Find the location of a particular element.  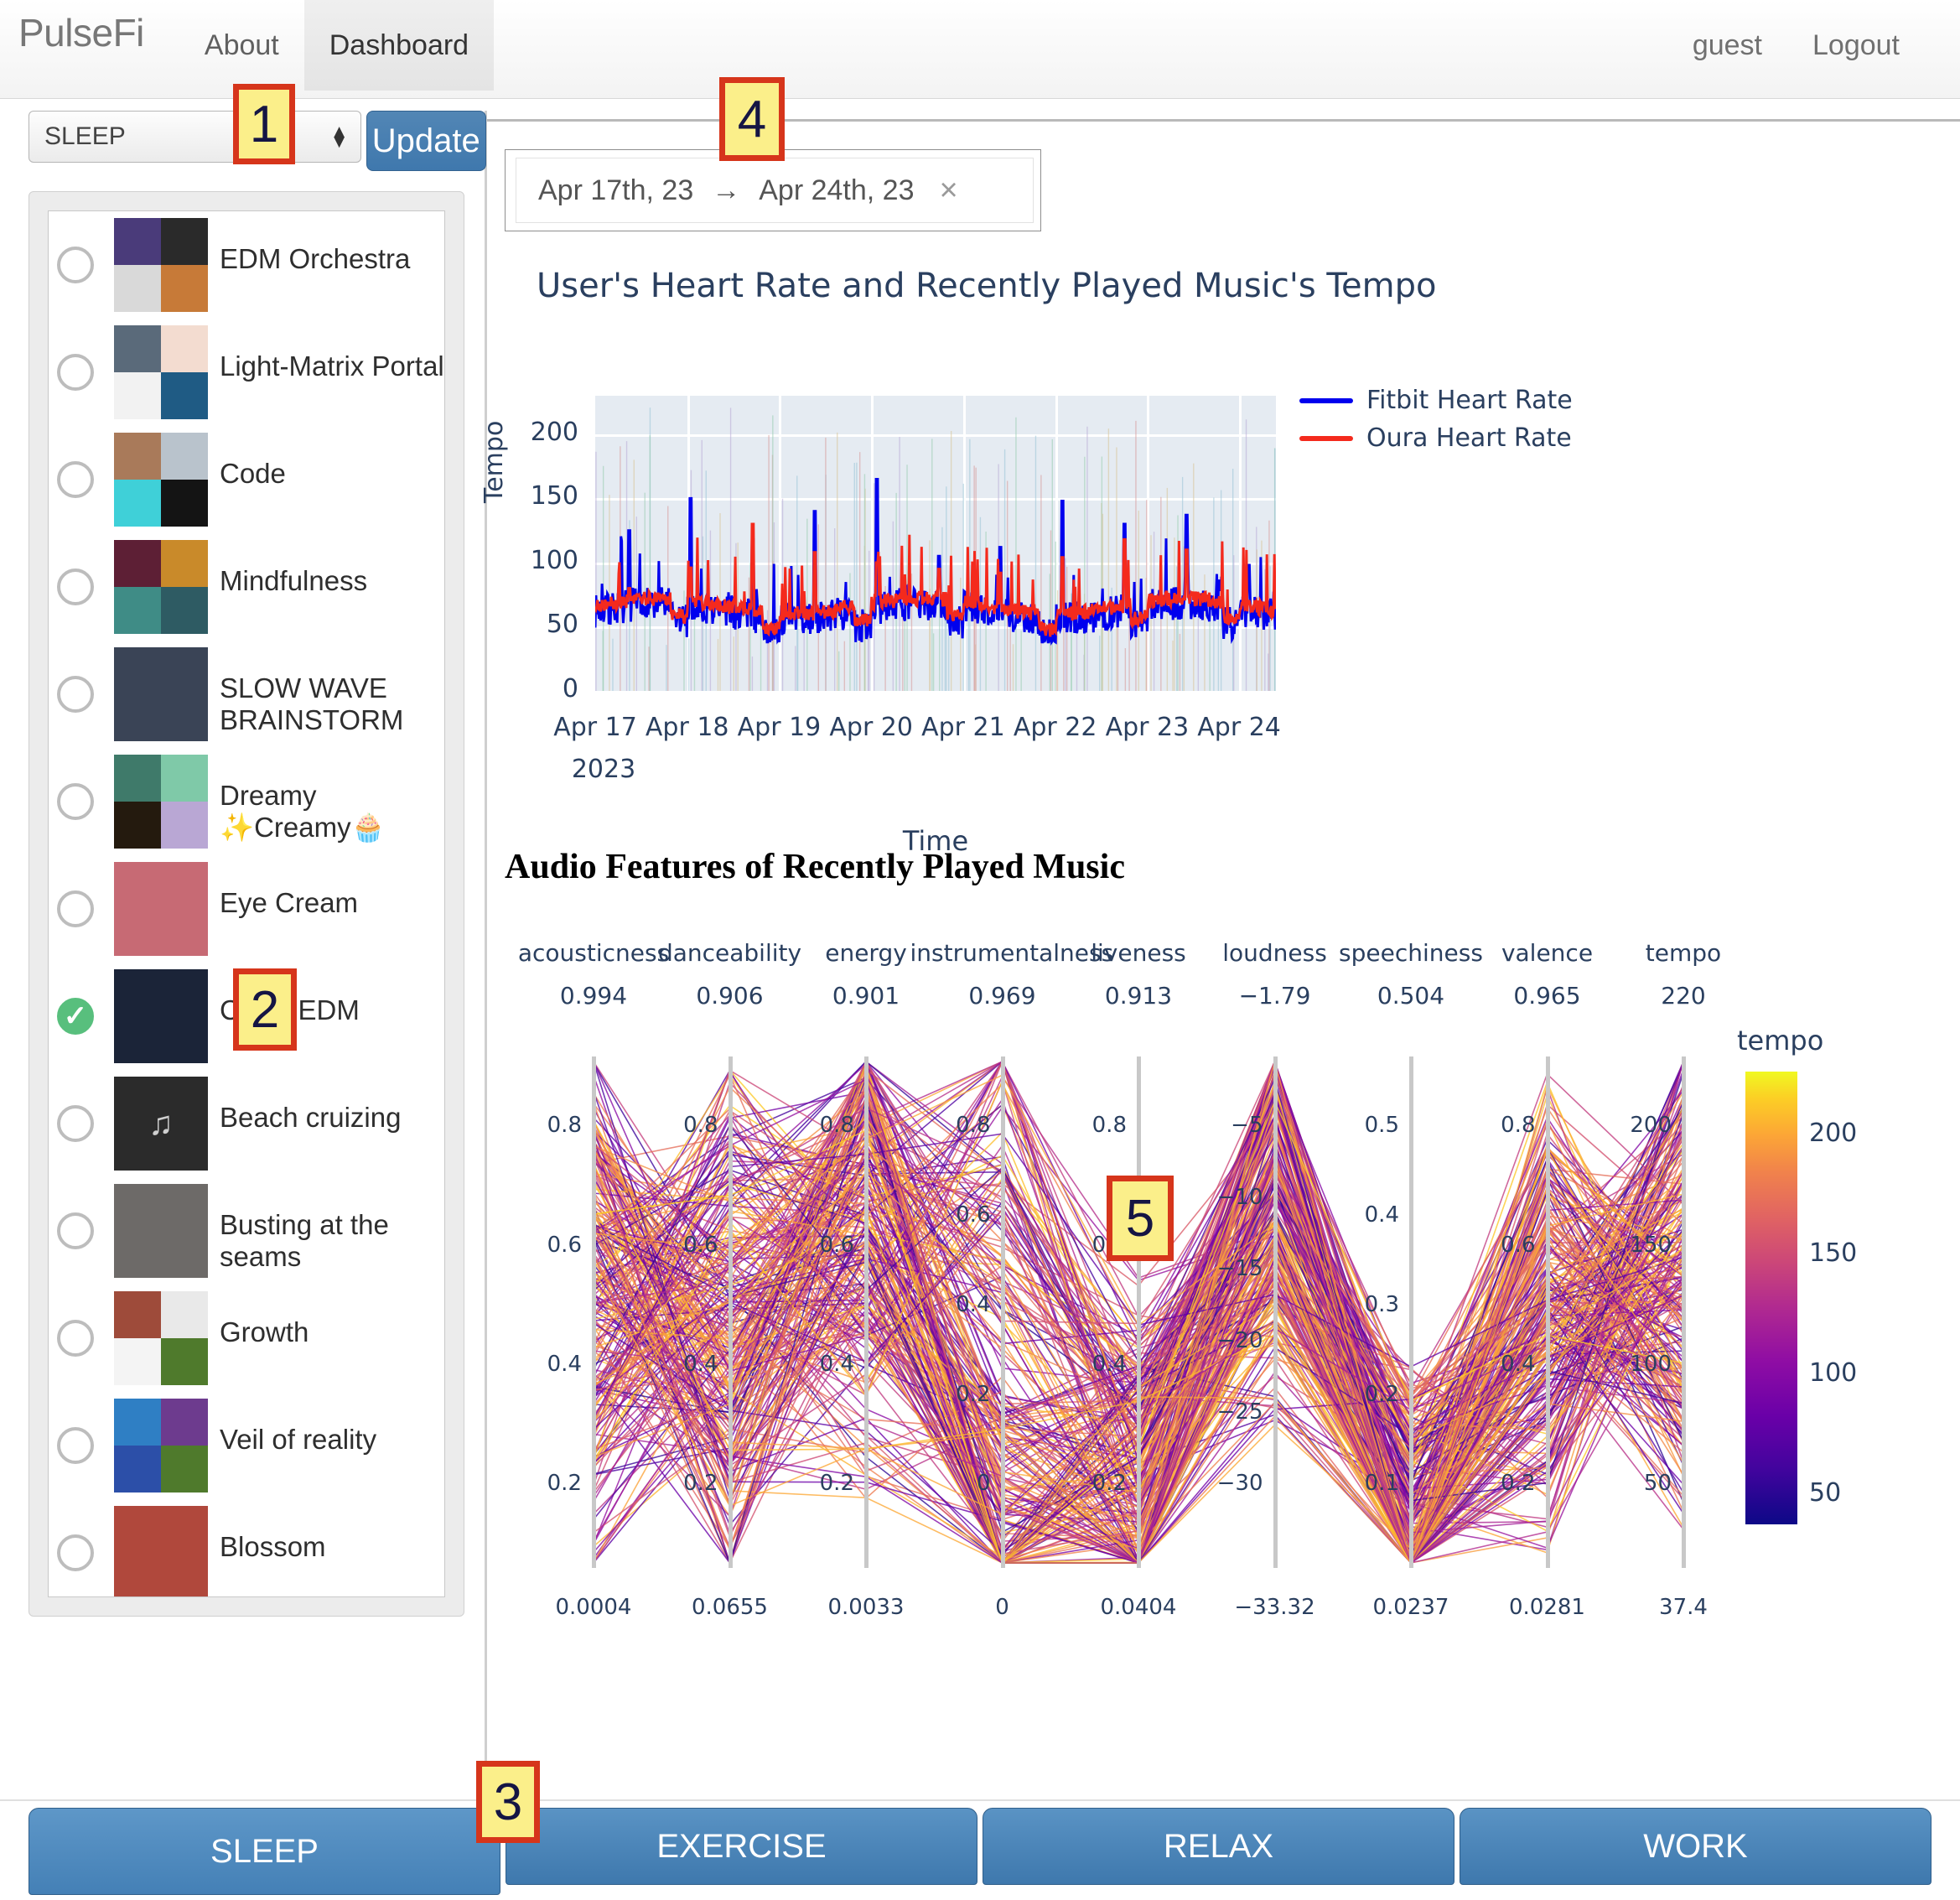

legend-swatch-fitbit is located at coordinates (1326, 400).